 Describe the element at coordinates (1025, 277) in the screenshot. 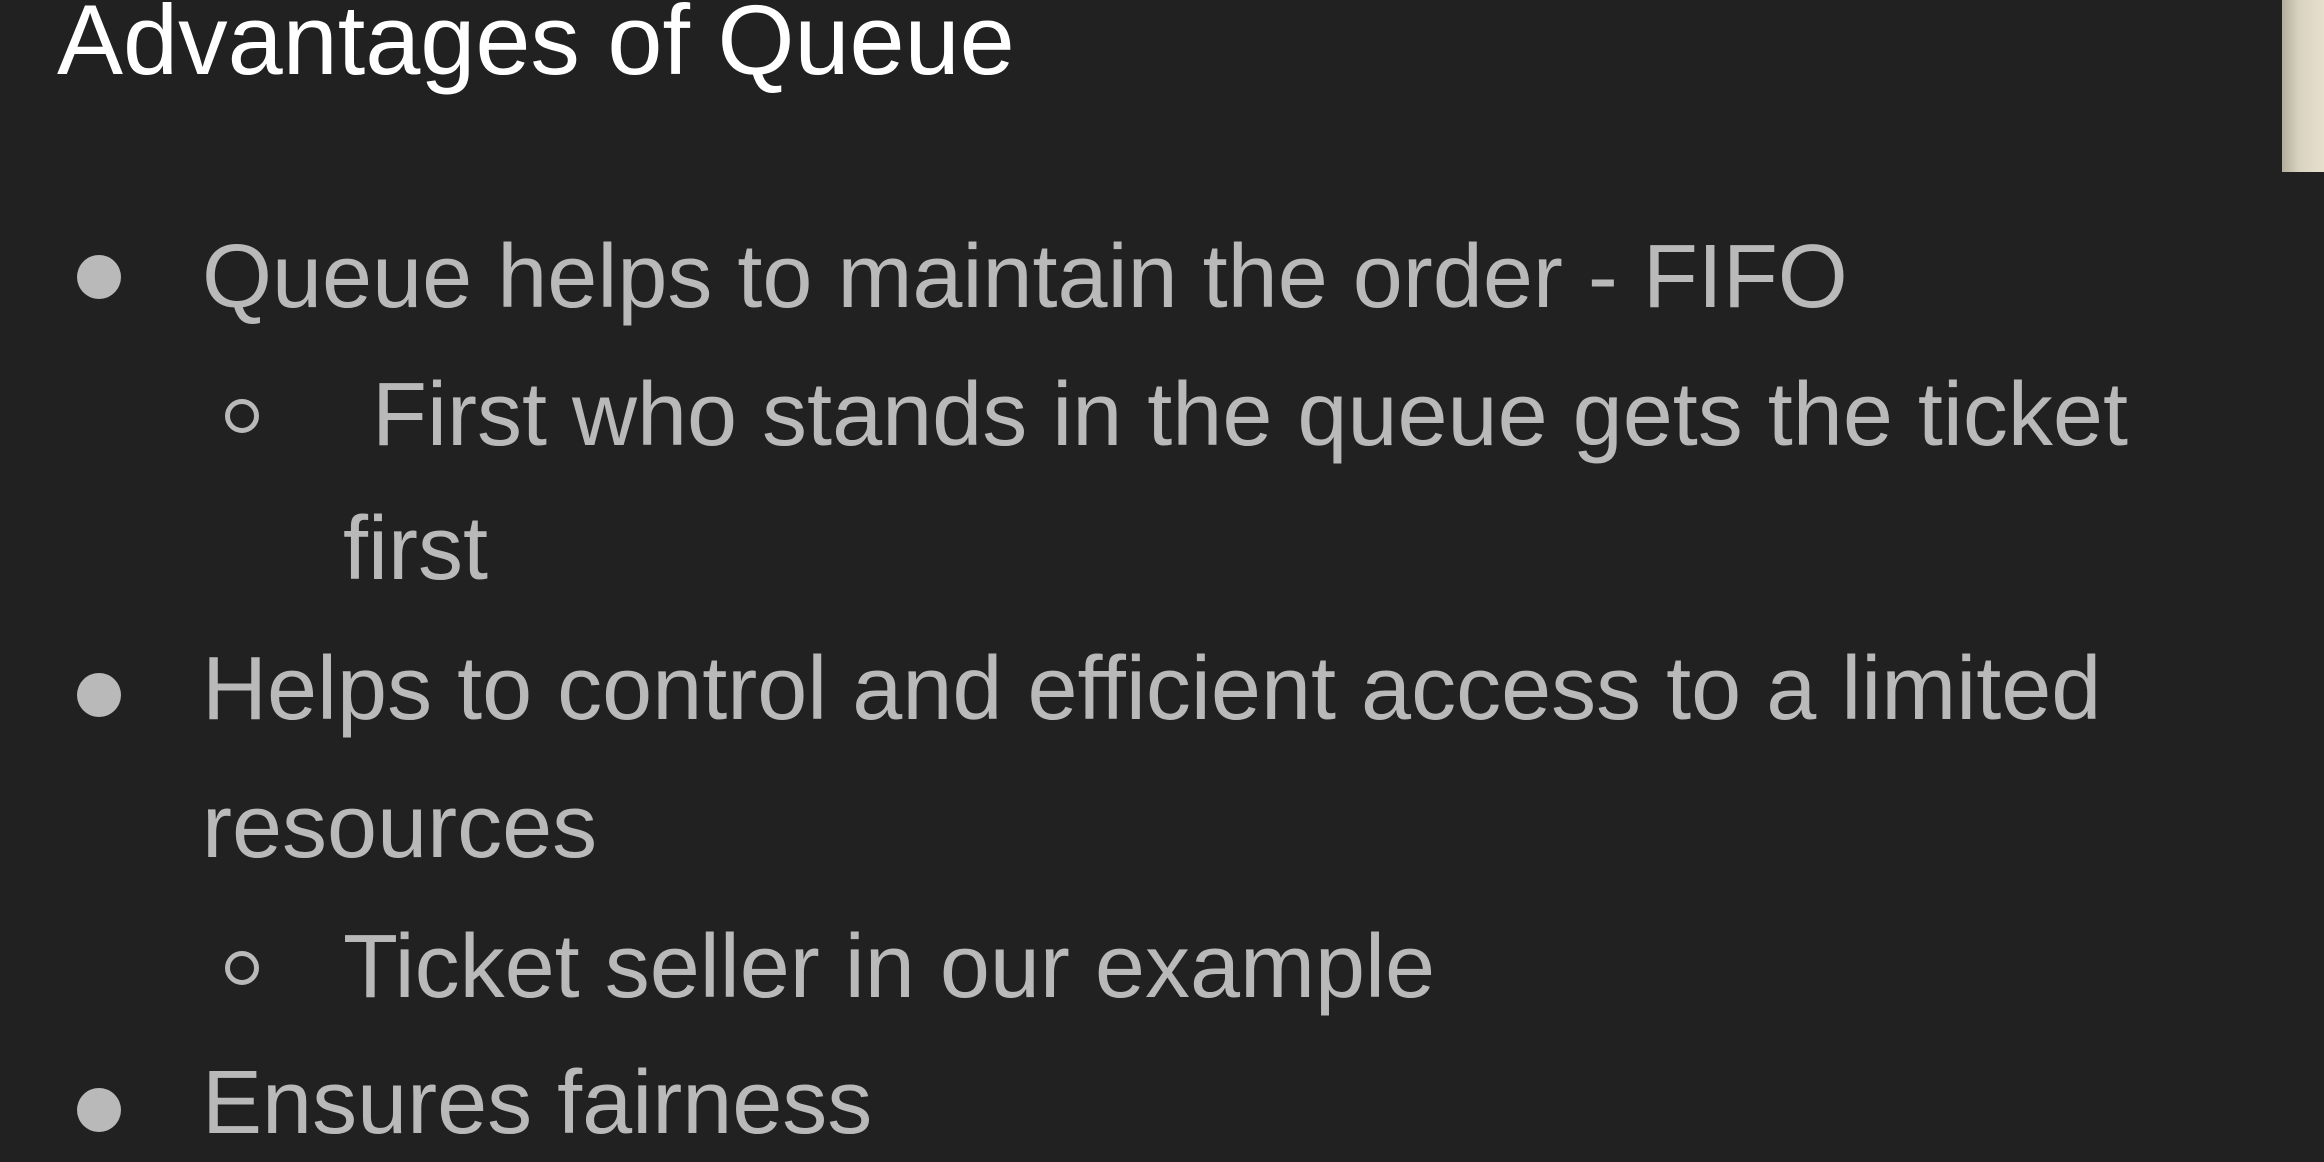

I see `bullet-1-text: Queue helps to maintain the order - FIFO` at that location.